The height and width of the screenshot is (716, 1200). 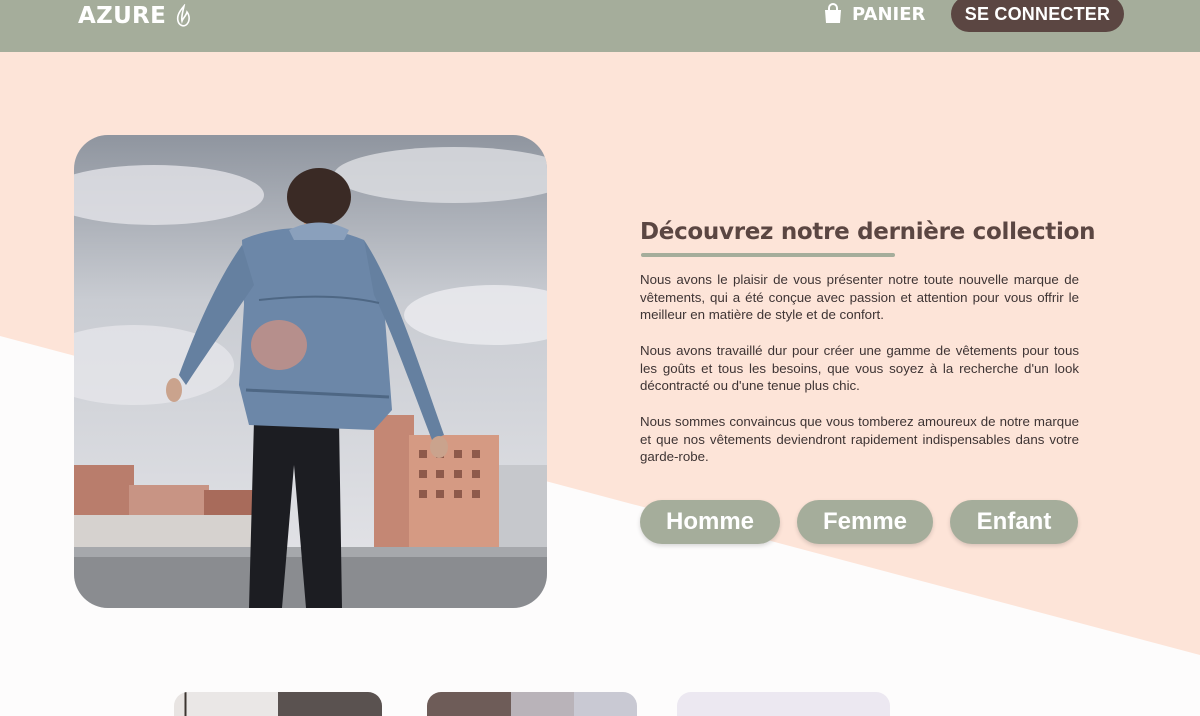 I want to click on top-navbar: AZURE PANIER SE CONNECTER, so click(x=600, y=26).